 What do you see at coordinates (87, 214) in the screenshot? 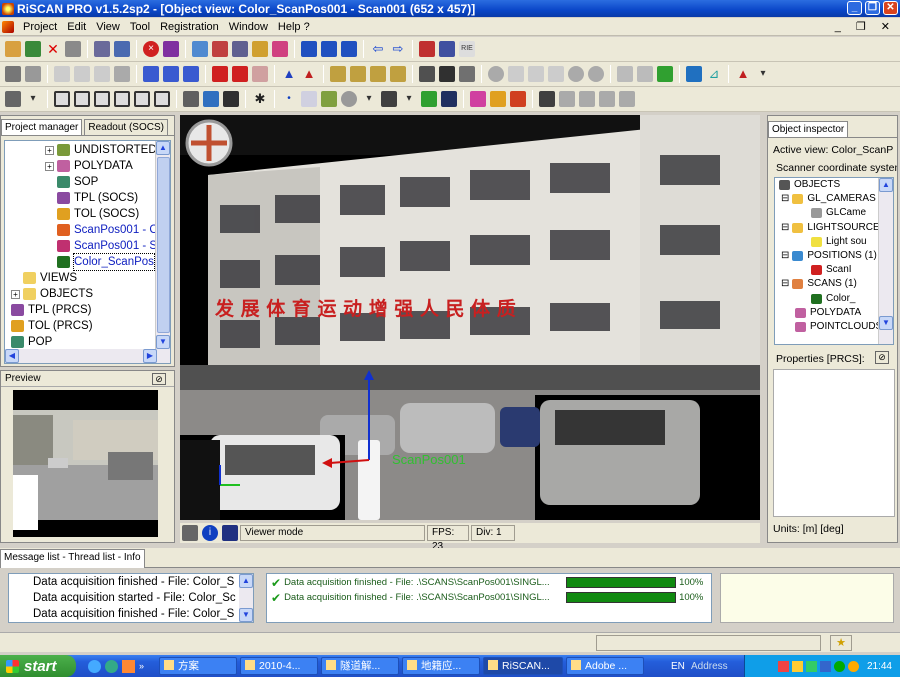
I see `tree-node: TOL (SOCS)` at bounding box center [87, 214].